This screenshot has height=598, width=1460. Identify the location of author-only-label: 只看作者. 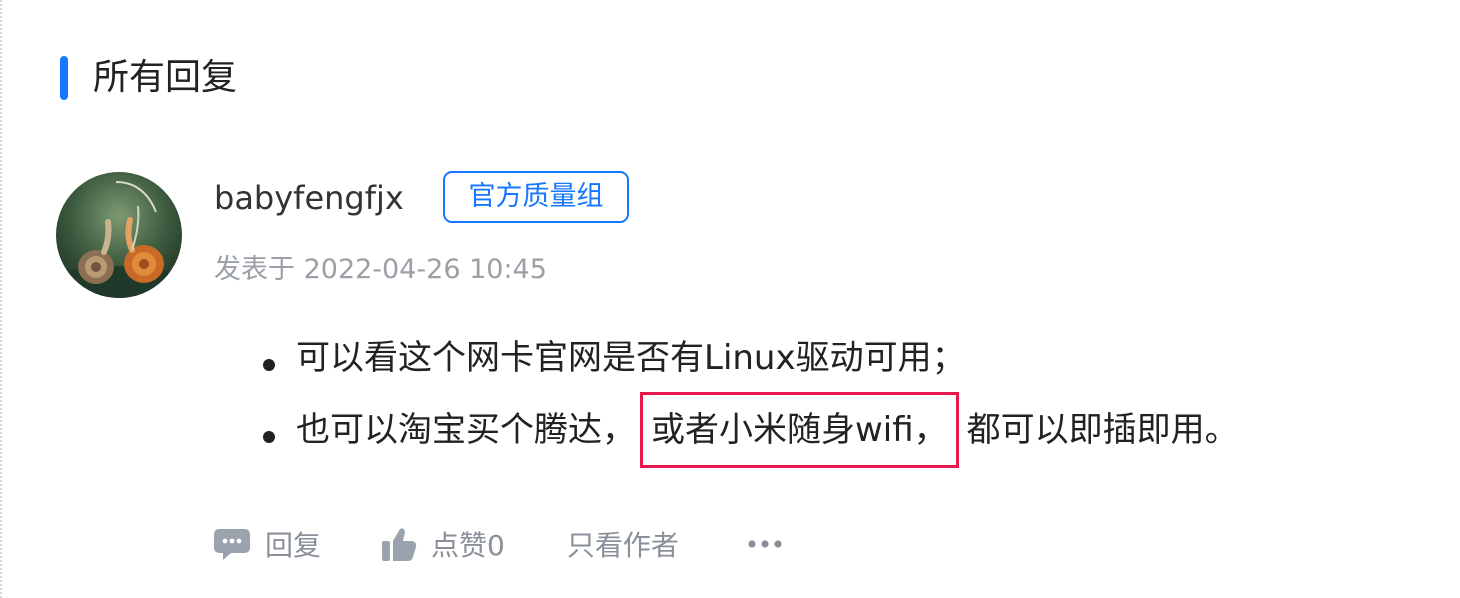
(622, 545).